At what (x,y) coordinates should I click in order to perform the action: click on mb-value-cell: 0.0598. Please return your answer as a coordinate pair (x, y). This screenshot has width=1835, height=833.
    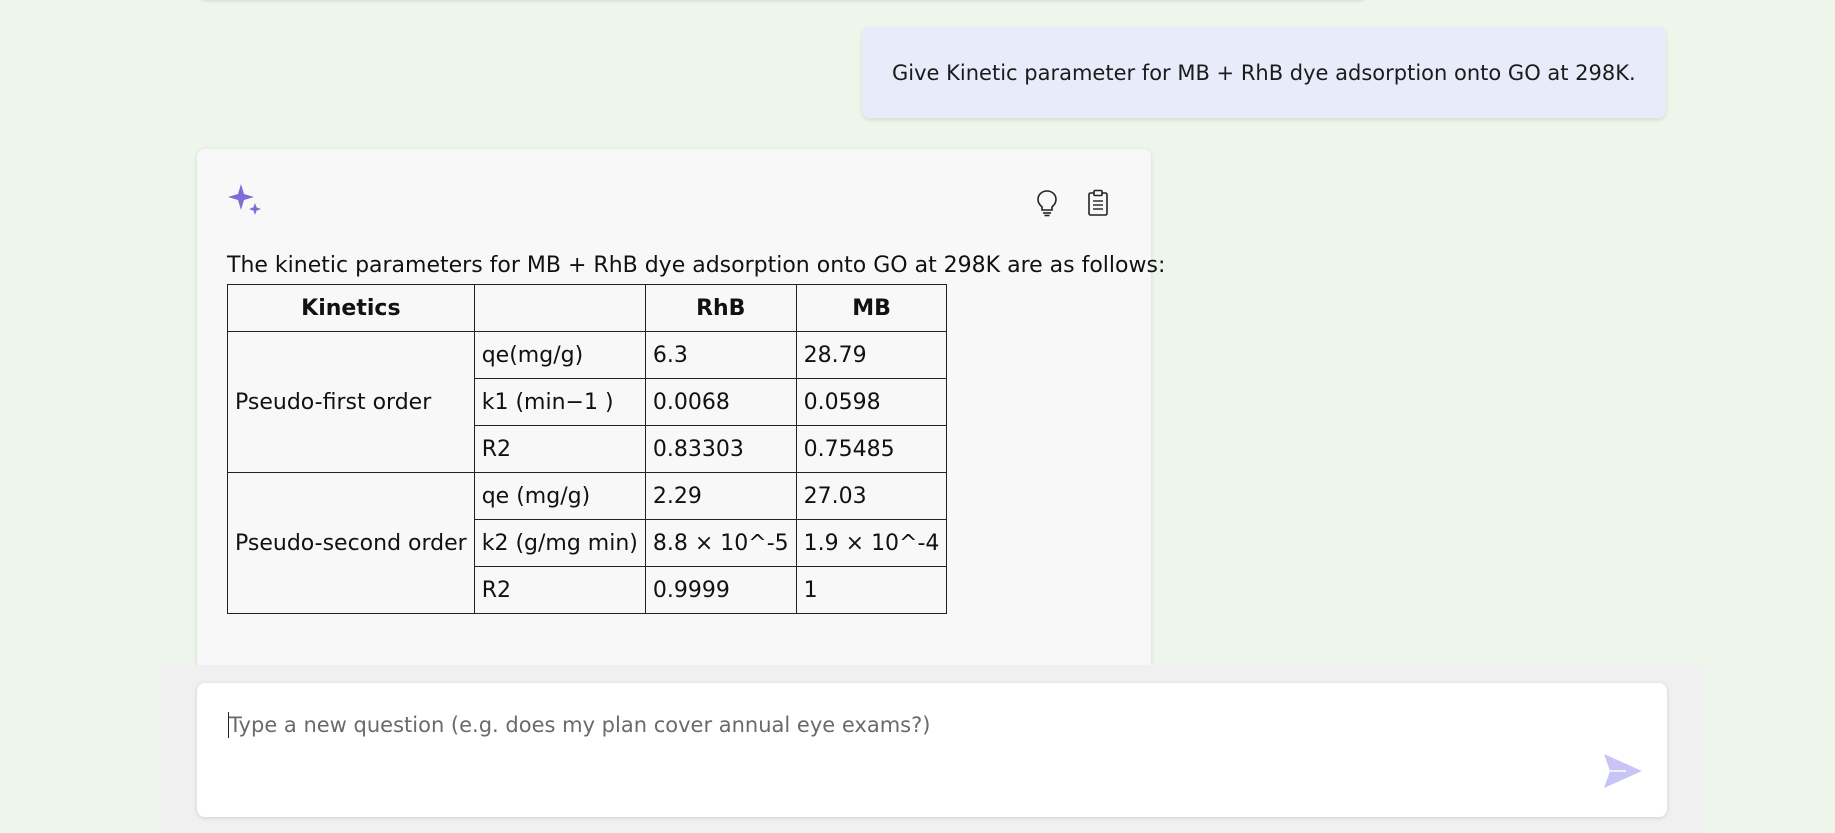
    Looking at the image, I should click on (871, 402).